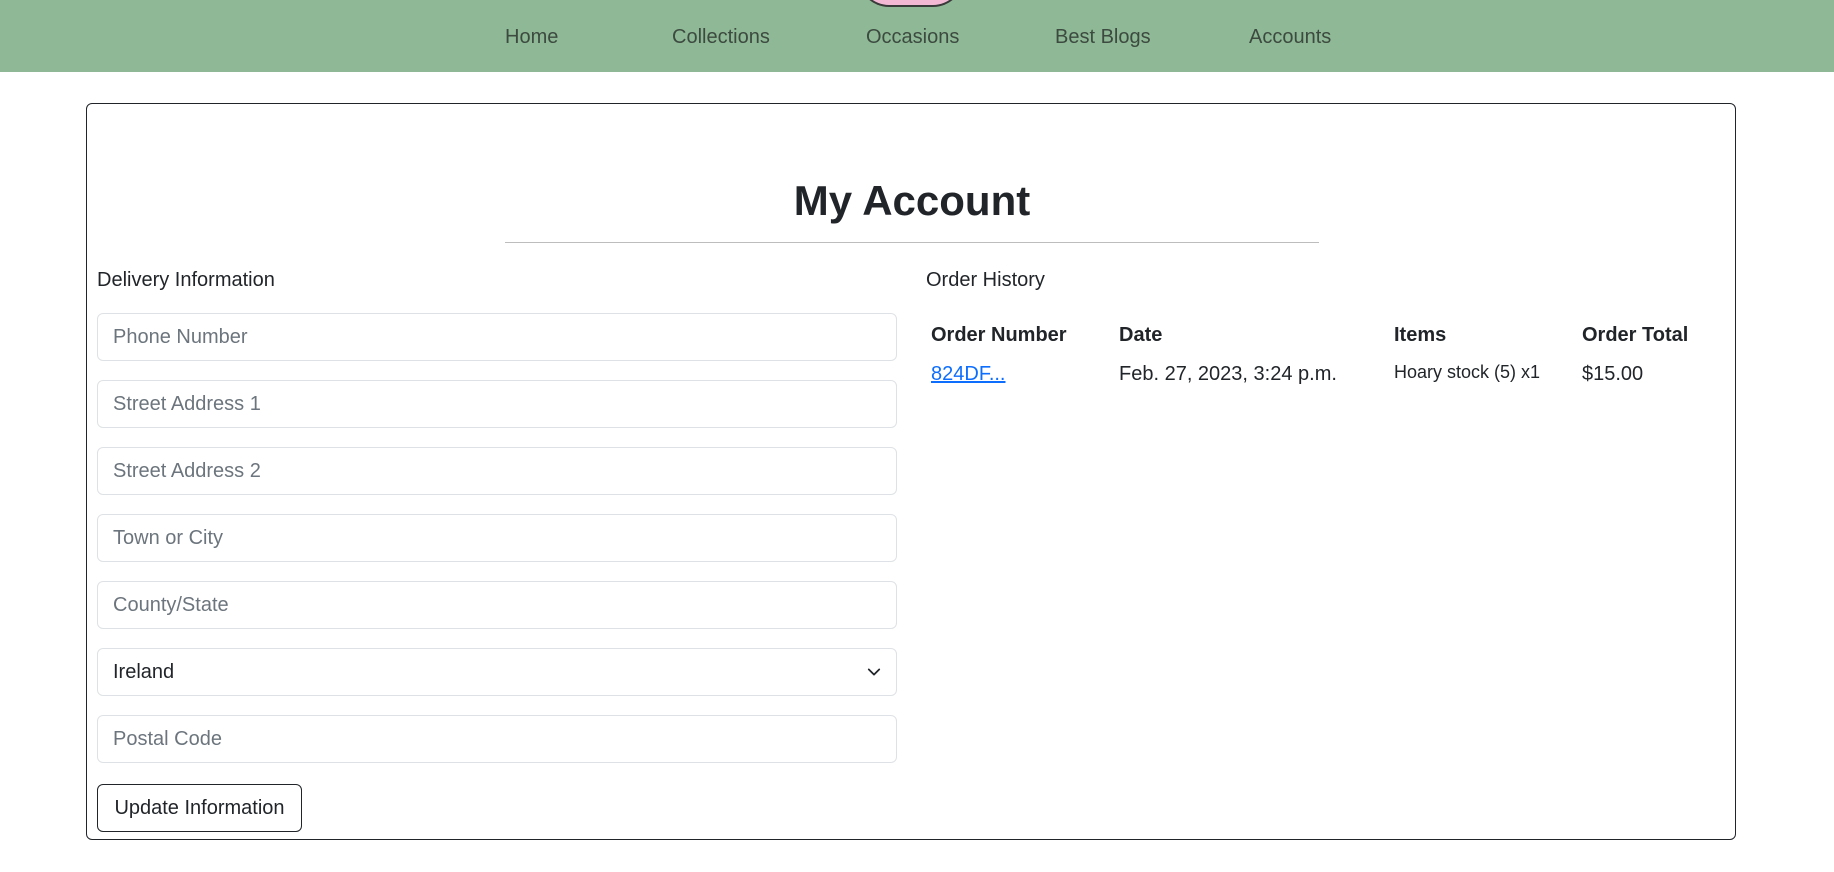 Image resolution: width=1834 pixels, height=872 pixels. Describe the element at coordinates (497, 672) in the screenshot. I see `country-select: Ireland` at that location.